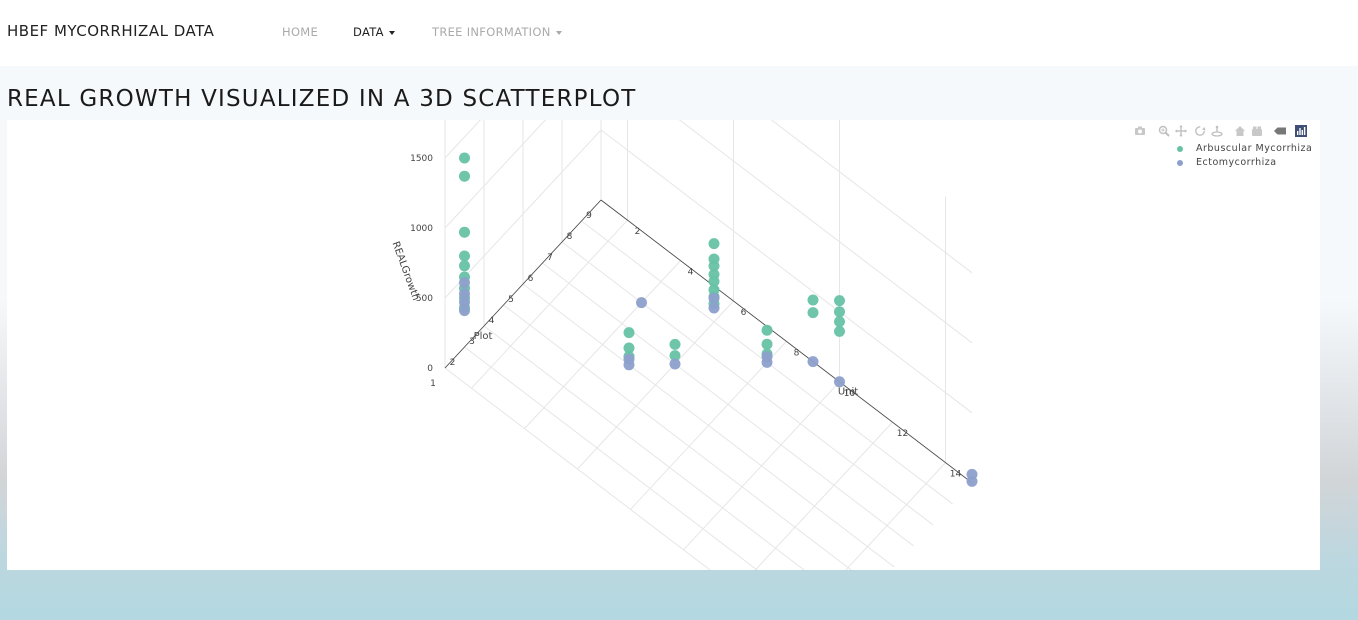 The image size is (1358, 620). Describe the element at coordinates (848, 392) in the screenshot. I see `unit-axis-title: Unit` at that location.